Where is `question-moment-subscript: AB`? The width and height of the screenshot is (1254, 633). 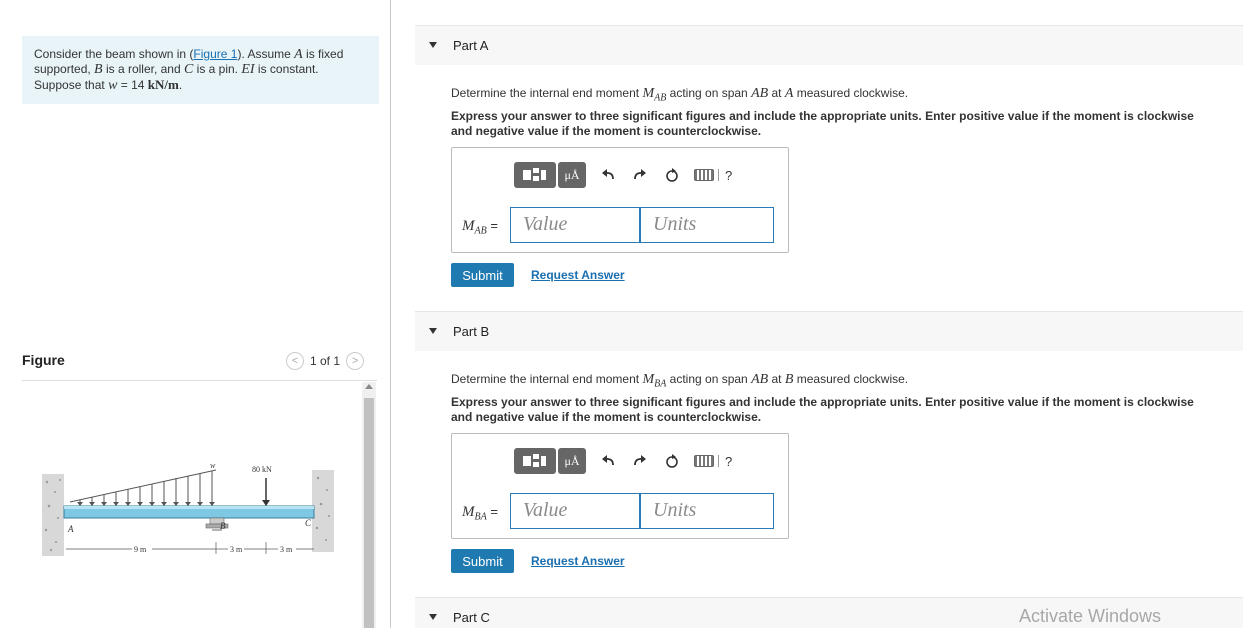 question-moment-subscript: AB is located at coordinates (660, 98).